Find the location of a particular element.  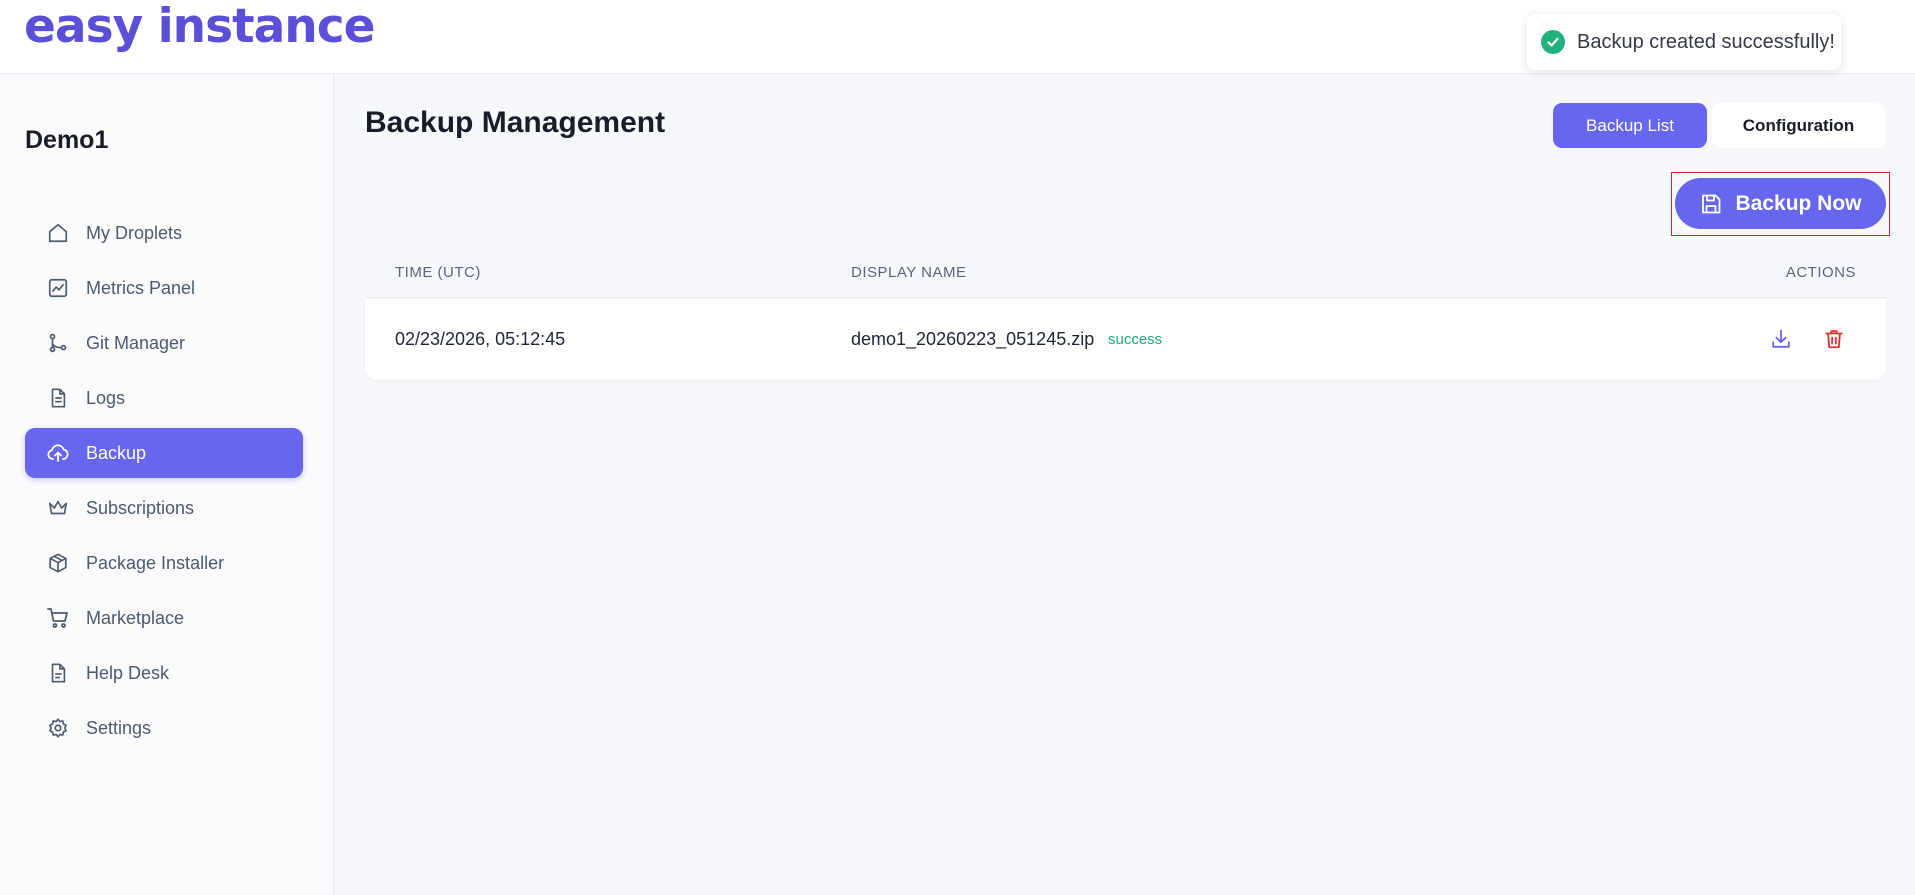

package-icon is located at coordinates (58, 563).